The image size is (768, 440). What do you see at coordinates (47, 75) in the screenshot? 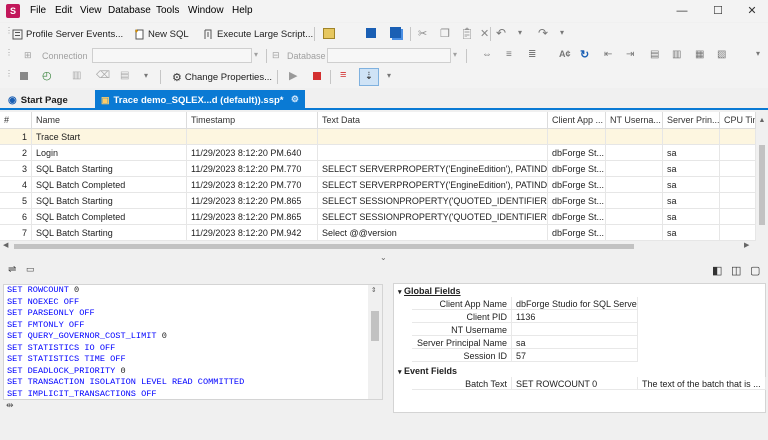
I see `clock-icon: ◴` at bounding box center [47, 75].